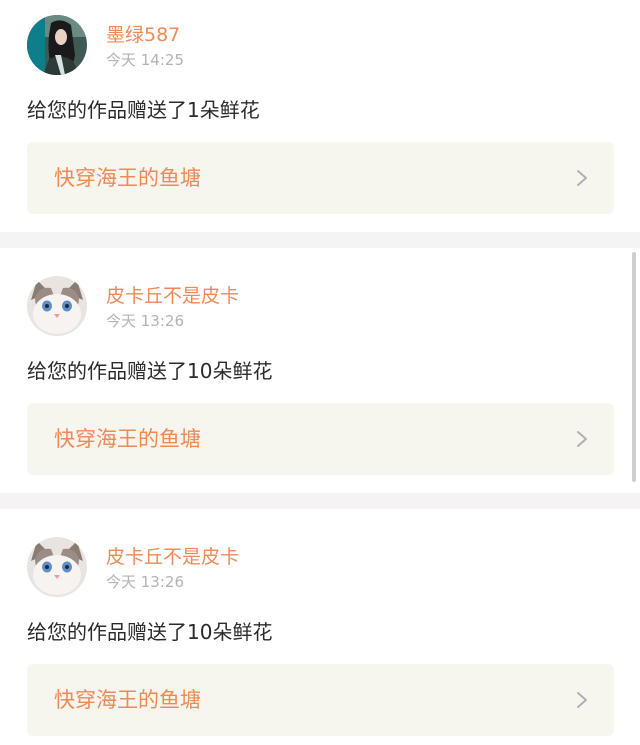 The image size is (640, 745). I want to click on timestamp: 今天 14:25, so click(145, 60).